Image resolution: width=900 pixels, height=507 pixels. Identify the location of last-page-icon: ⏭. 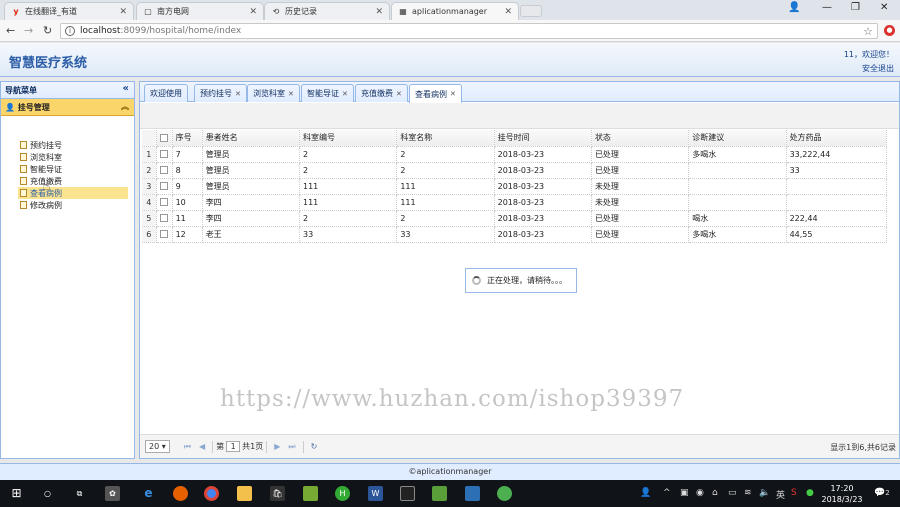
(291, 447).